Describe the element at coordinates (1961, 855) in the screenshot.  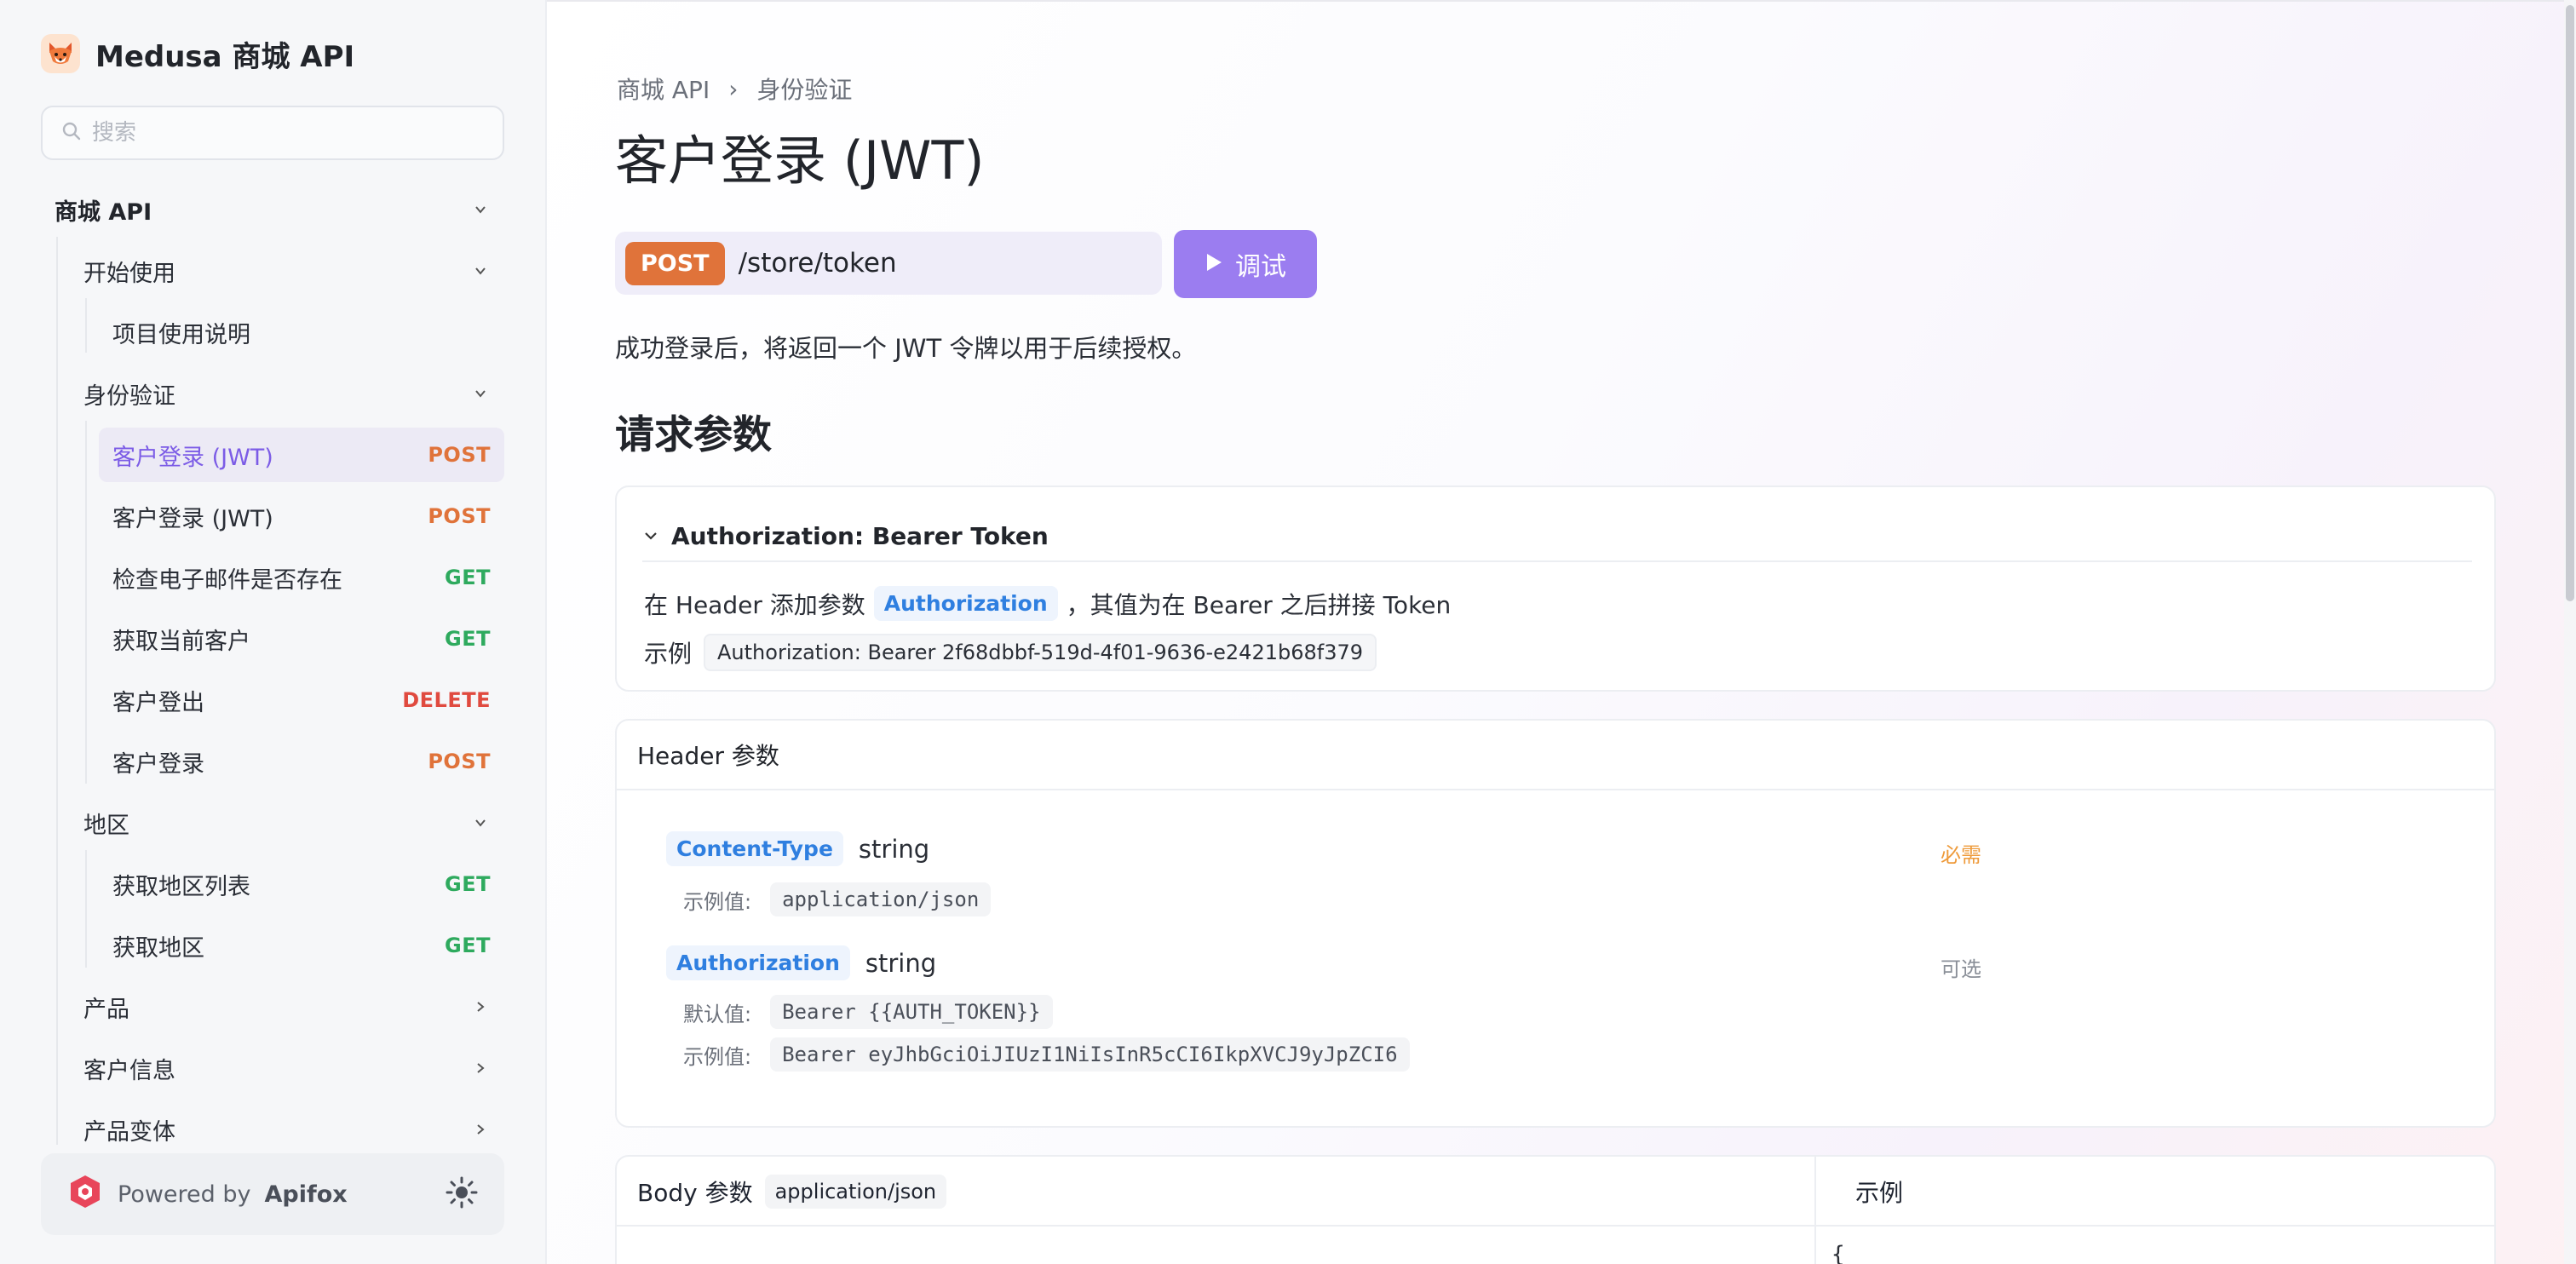
I see `required-flag: 必需` at that location.